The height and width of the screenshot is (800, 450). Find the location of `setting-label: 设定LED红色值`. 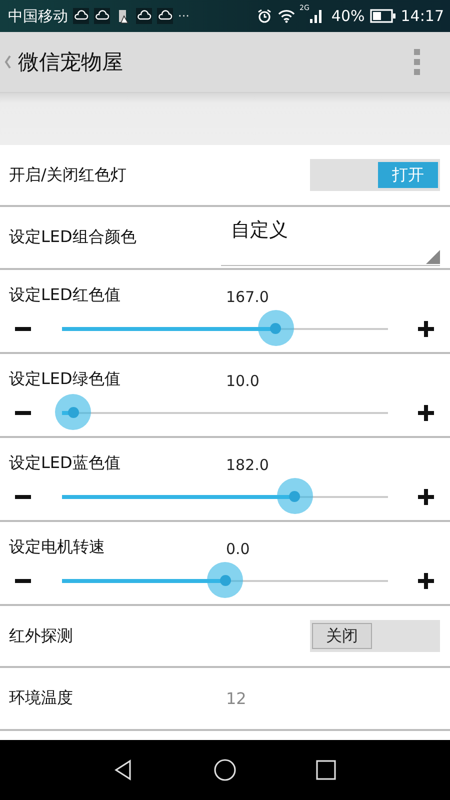

setting-label: 设定LED红色值 is located at coordinates (65, 295).